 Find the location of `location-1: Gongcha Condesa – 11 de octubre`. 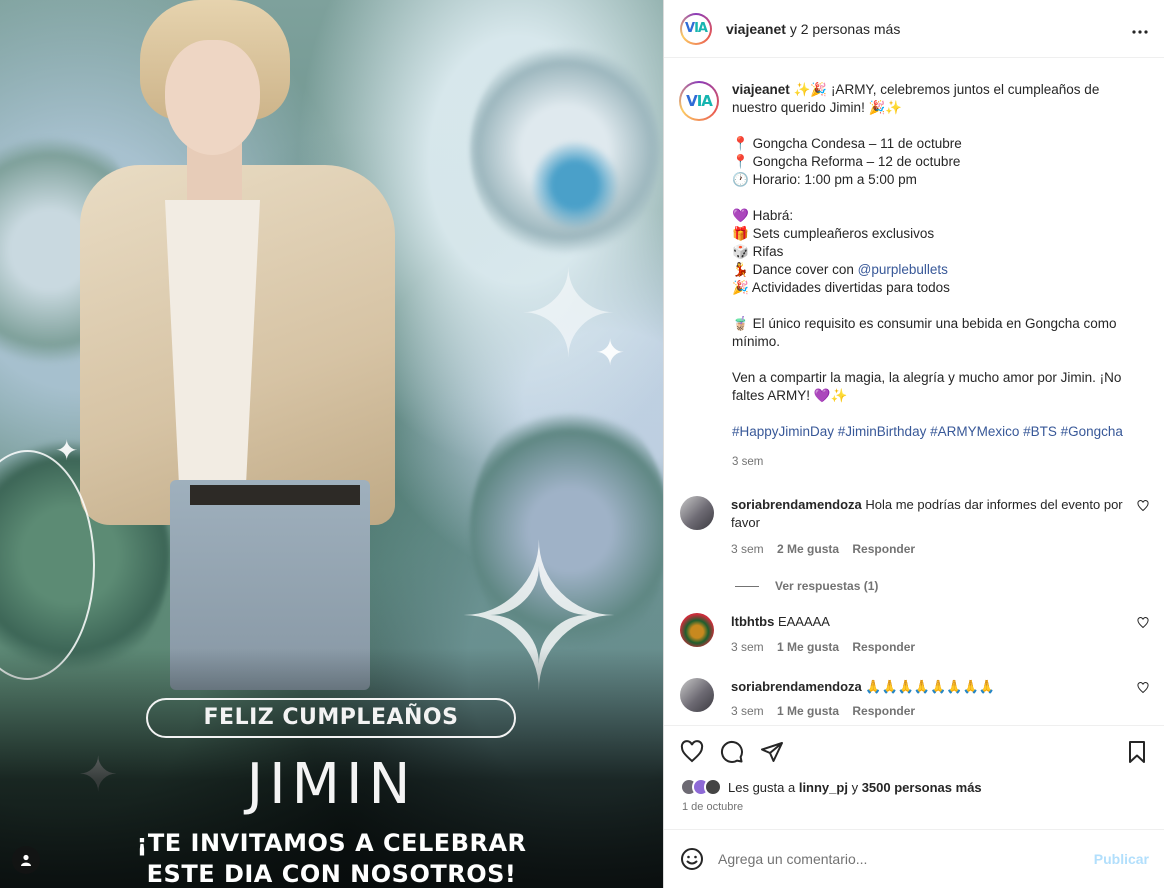

location-1: Gongcha Condesa – 11 de octubre is located at coordinates (855, 143).